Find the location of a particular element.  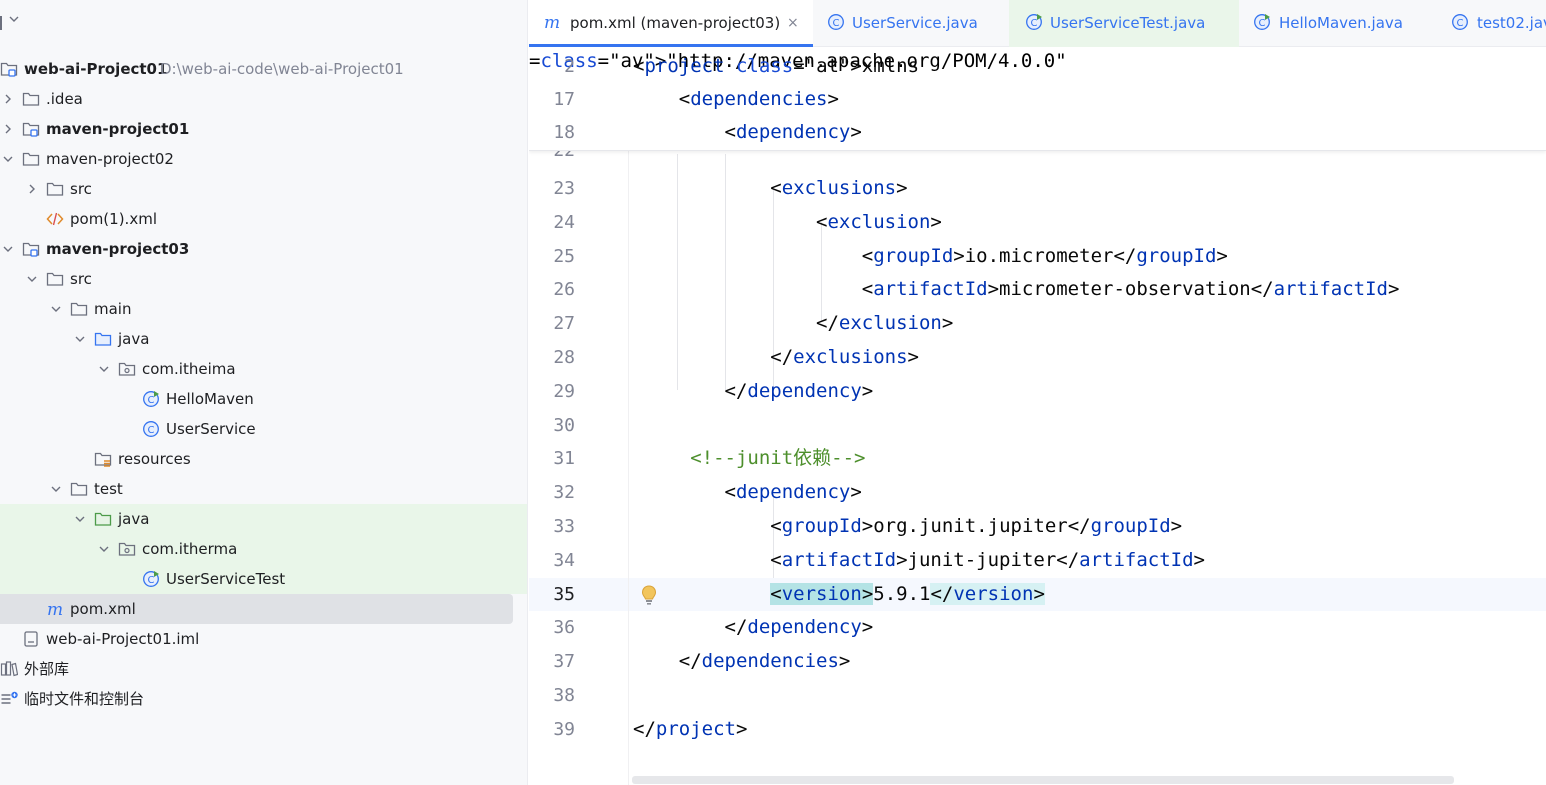

line-number: 26 is located at coordinates (564, 290).